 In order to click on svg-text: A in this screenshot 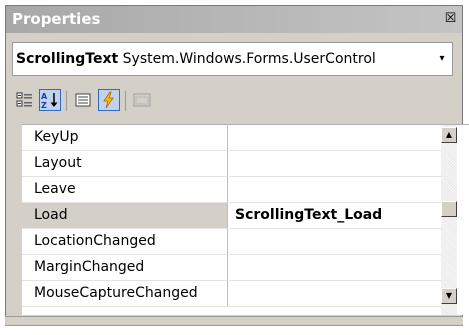, I will do `click(44, 96)`.